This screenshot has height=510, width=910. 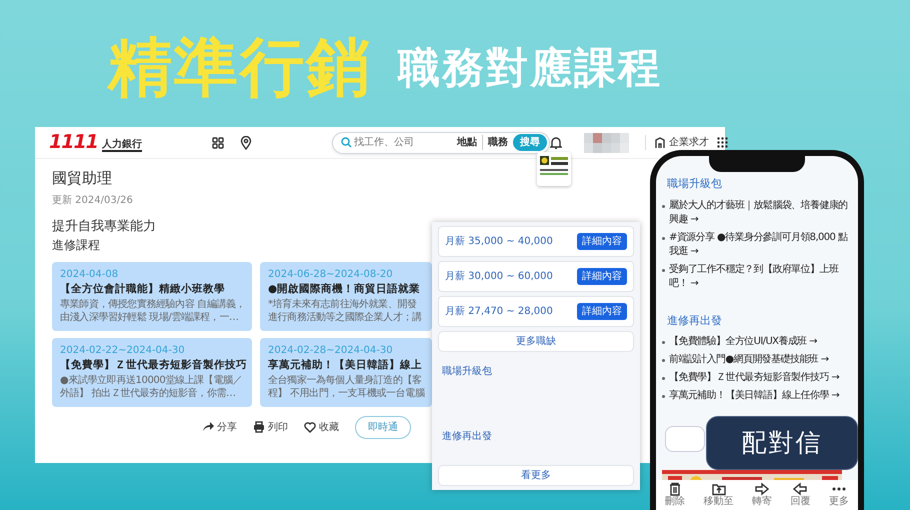 I want to click on job-salary: 月薪 30,000 ~ 60,000, so click(x=499, y=277).